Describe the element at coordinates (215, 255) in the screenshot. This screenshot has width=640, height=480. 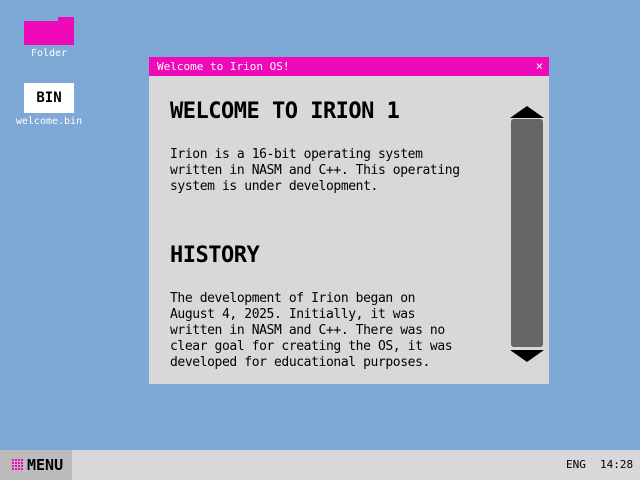
I see `heading-history: HISTORY` at that location.